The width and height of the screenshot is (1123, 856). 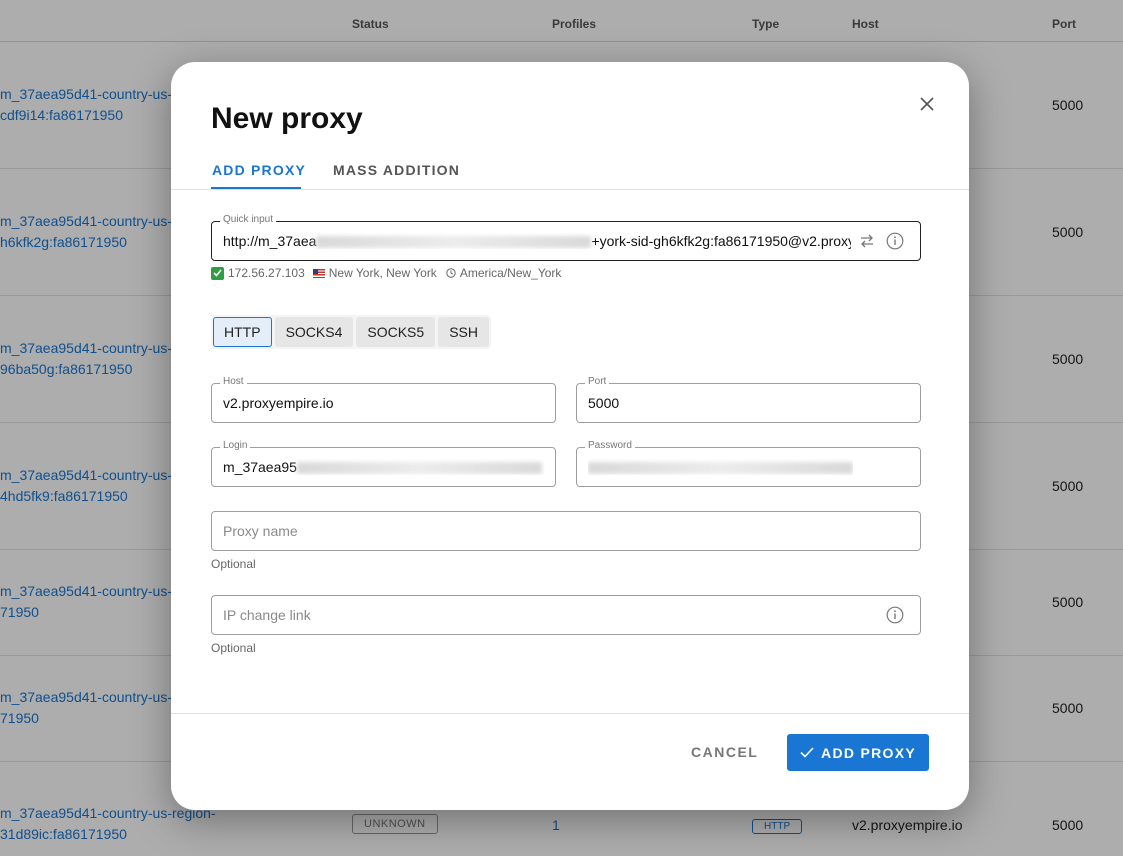 What do you see at coordinates (248, 219) in the screenshot?
I see `quick-input-label: Quick input` at bounding box center [248, 219].